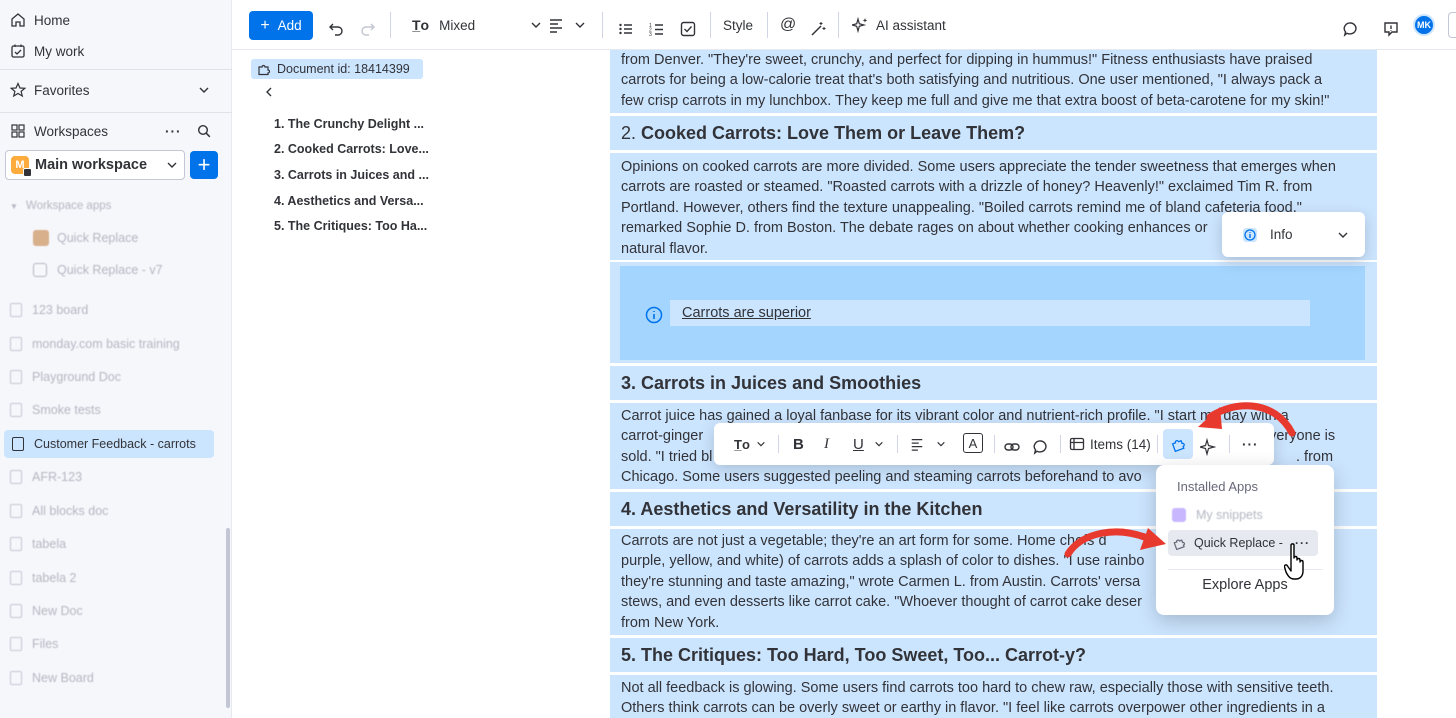 The width and height of the screenshot is (1456, 718). Describe the element at coordinates (91, 165) in the screenshot. I see `workspace-name: Main workspace` at that location.